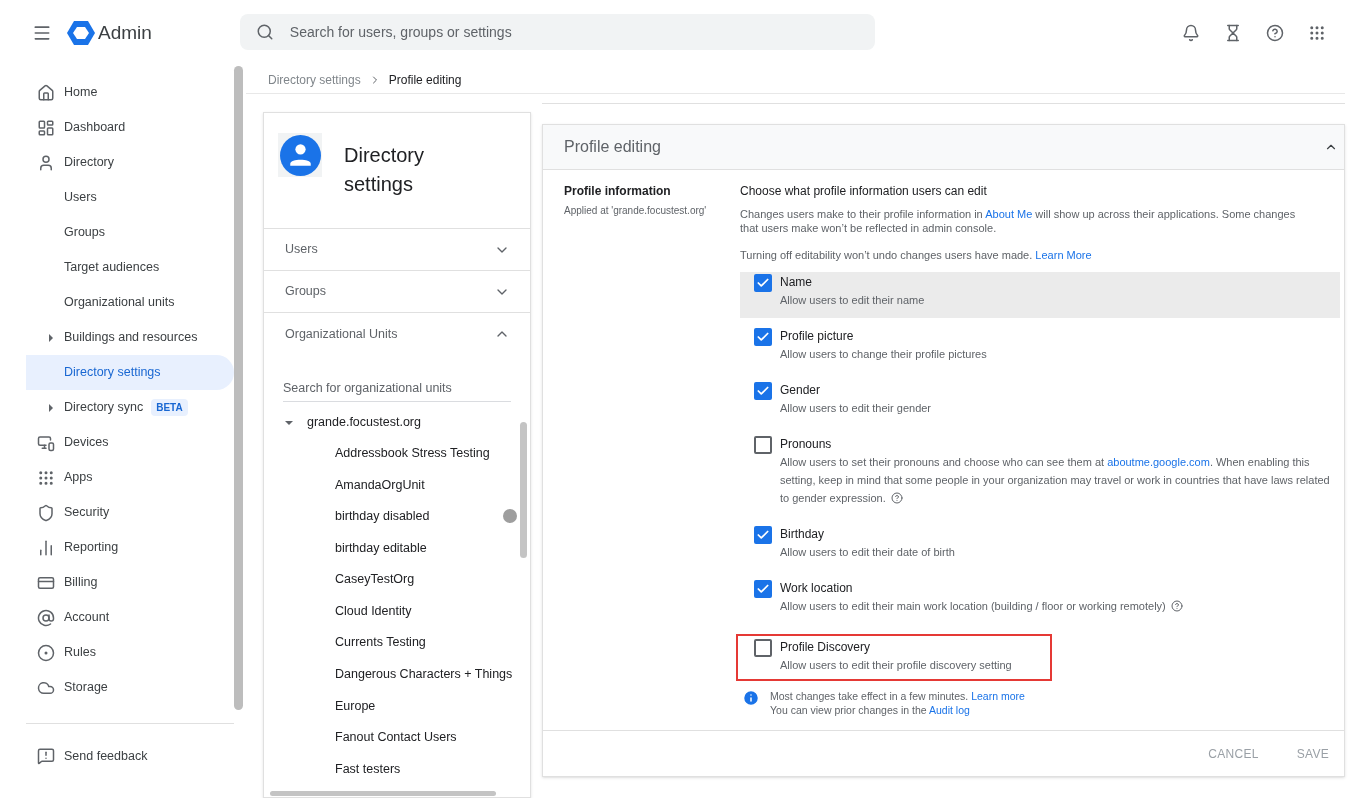 This screenshot has width=1372, height=798. I want to click on option-label: Work location, so click(817, 588).